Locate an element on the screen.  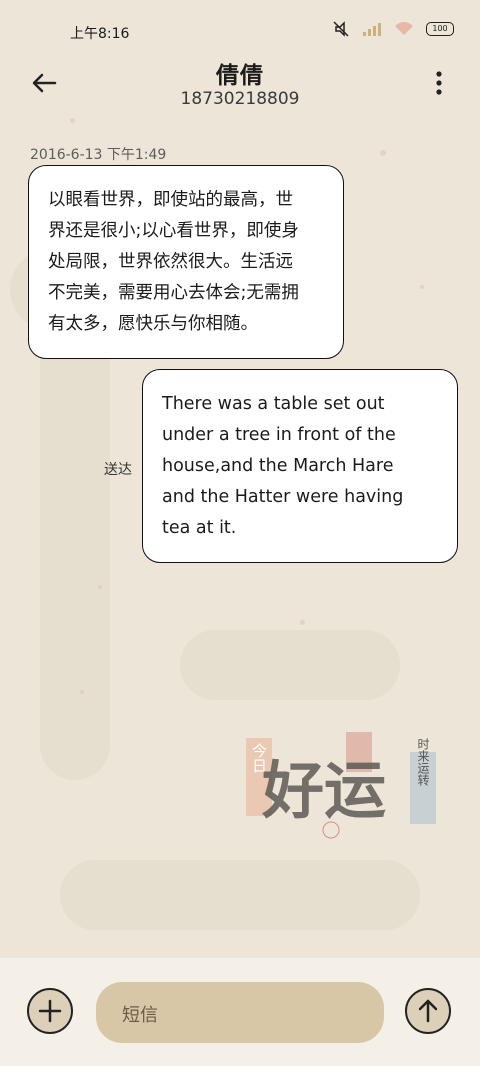
send-button is located at coordinates (428, 1011).